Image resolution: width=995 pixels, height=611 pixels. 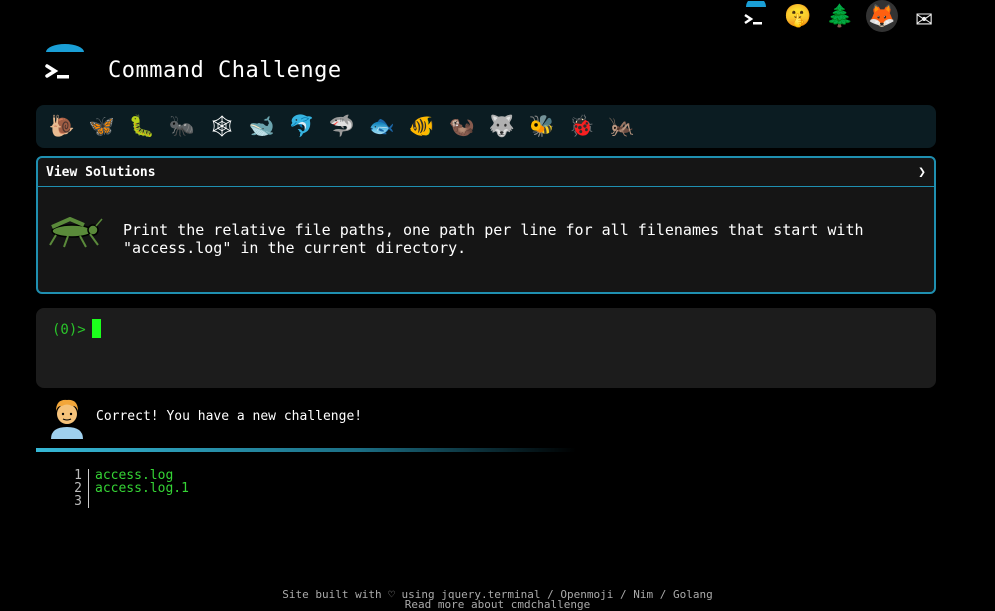 What do you see at coordinates (77, 501) in the screenshot?
I see `line-number: 3` at bounding box center [77, 501].